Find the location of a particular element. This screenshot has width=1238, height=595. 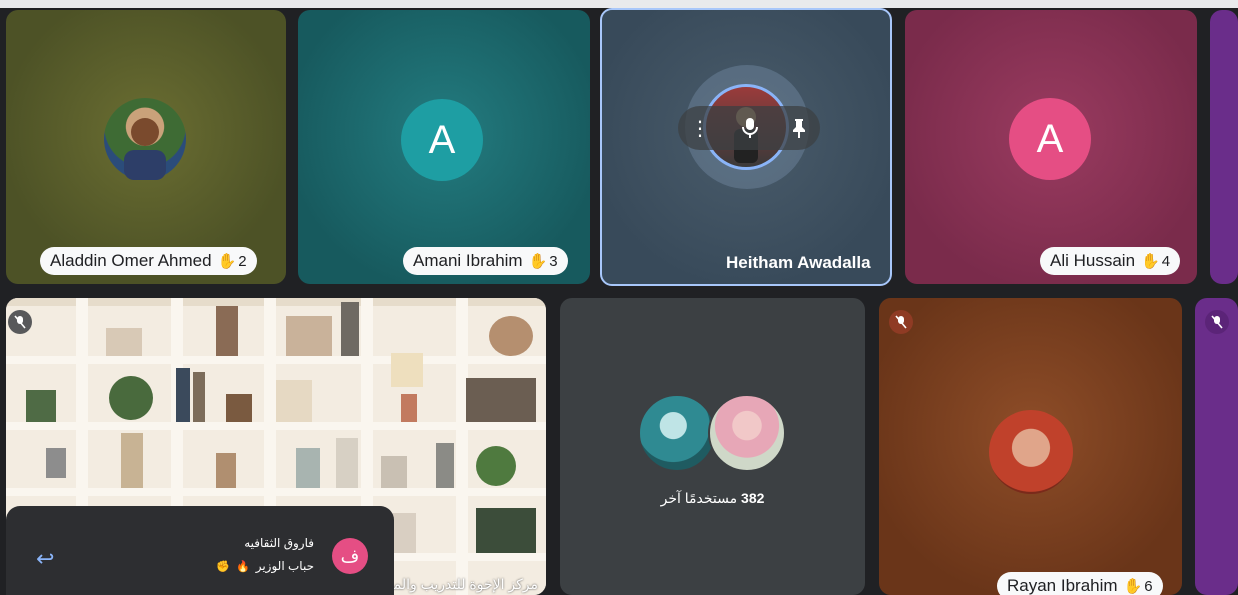

reaction-fire: 🔥 is located at coordinates (243, 566).